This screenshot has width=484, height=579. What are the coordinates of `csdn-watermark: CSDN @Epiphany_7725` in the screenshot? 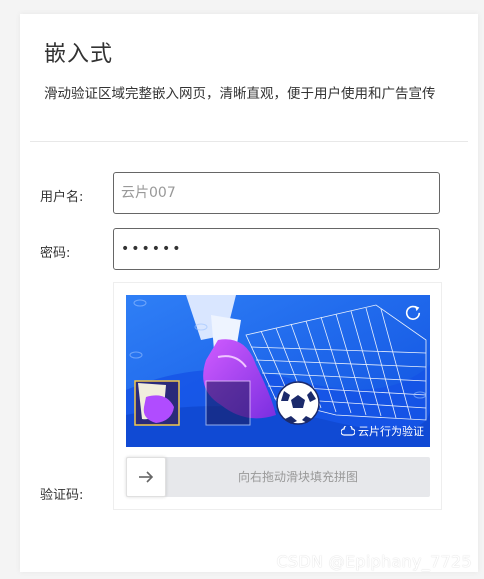 It's located at (374, 561).